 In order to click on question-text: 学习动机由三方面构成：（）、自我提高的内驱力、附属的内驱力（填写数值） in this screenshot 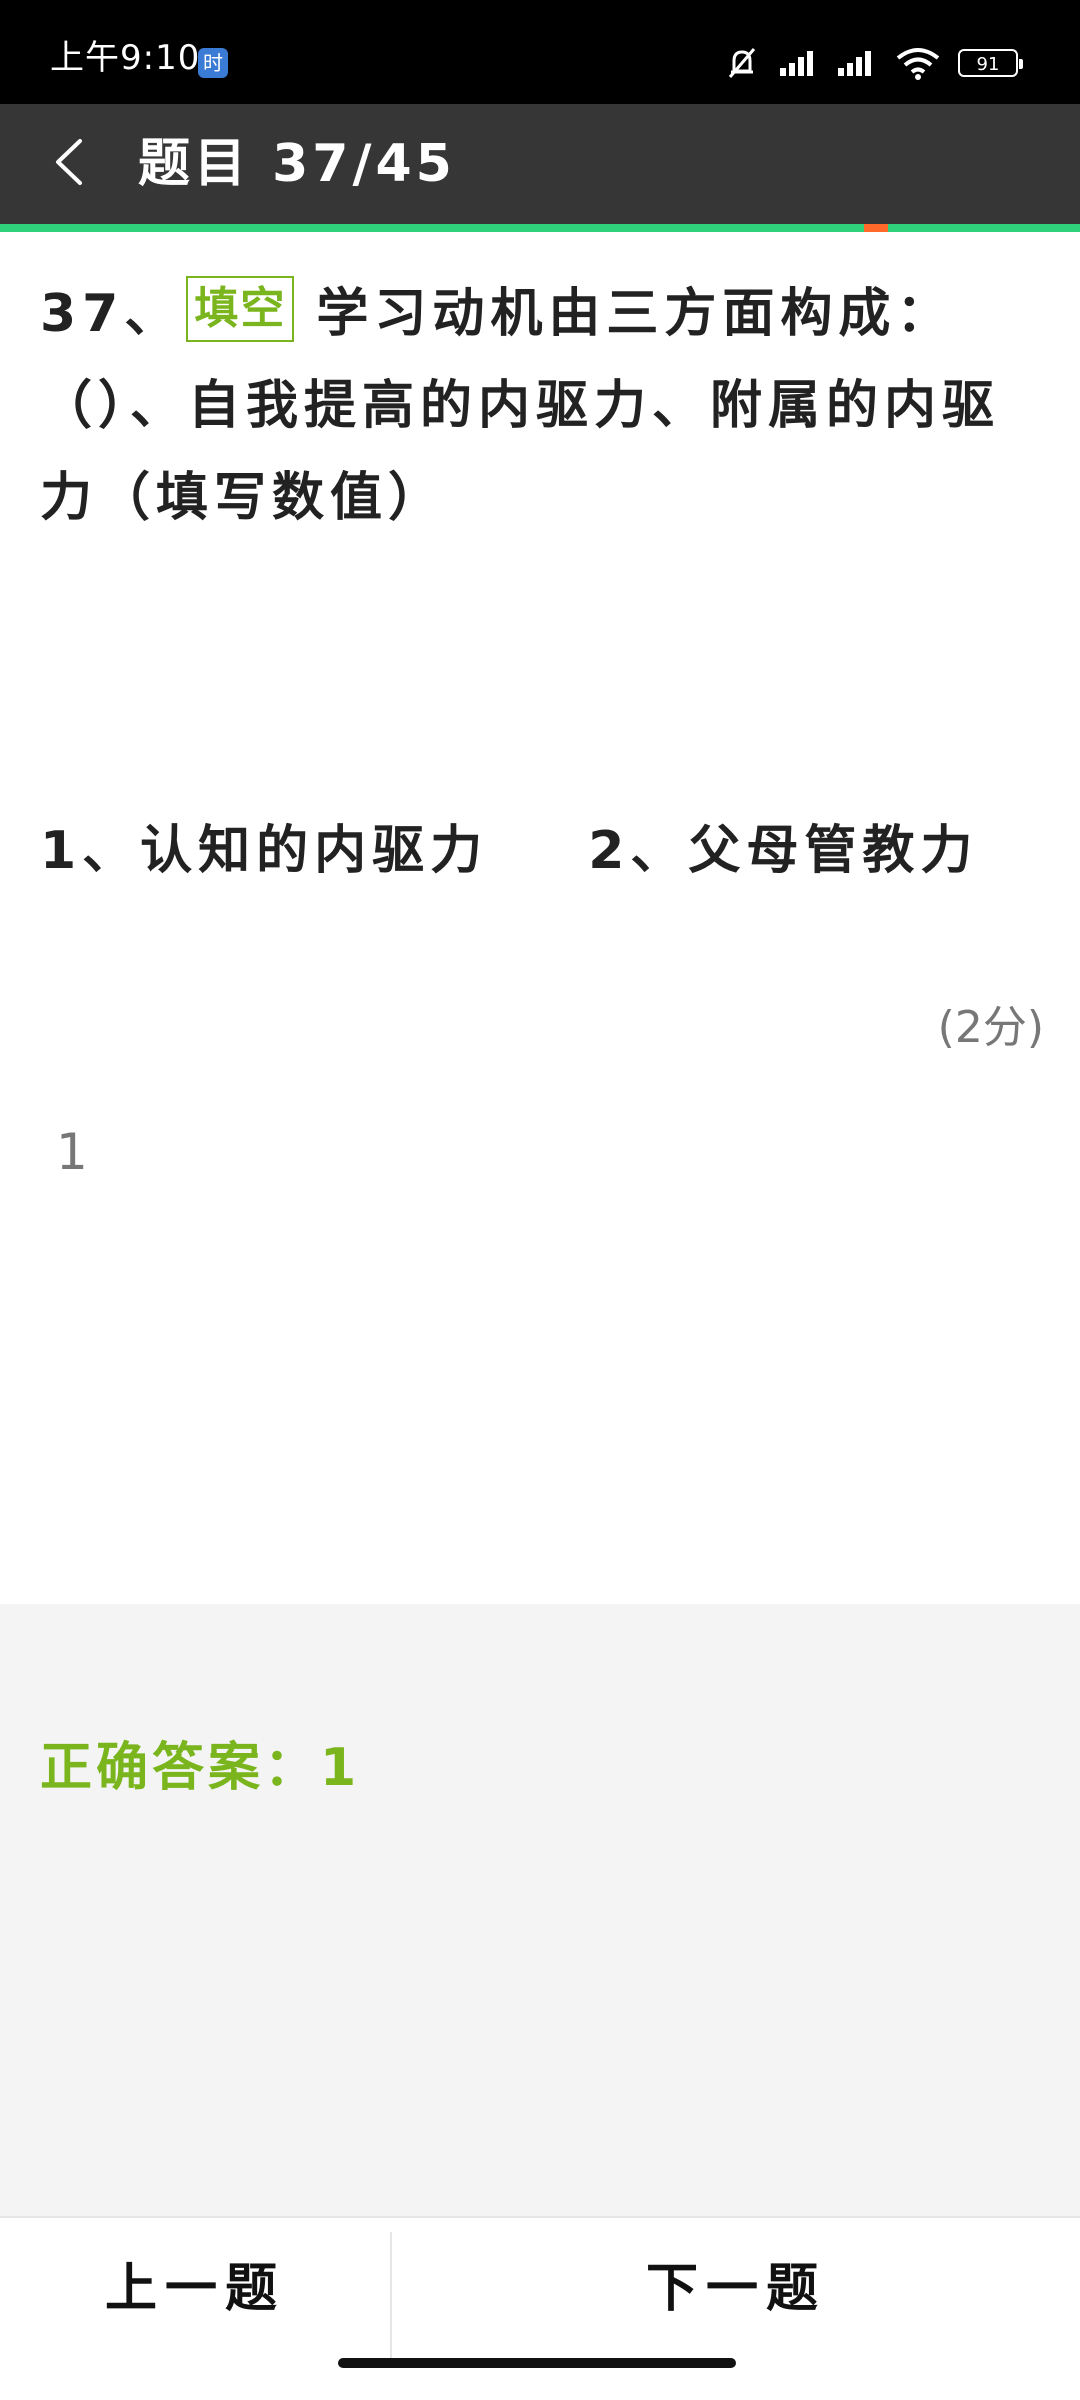, I will do `click(520, 406)`.